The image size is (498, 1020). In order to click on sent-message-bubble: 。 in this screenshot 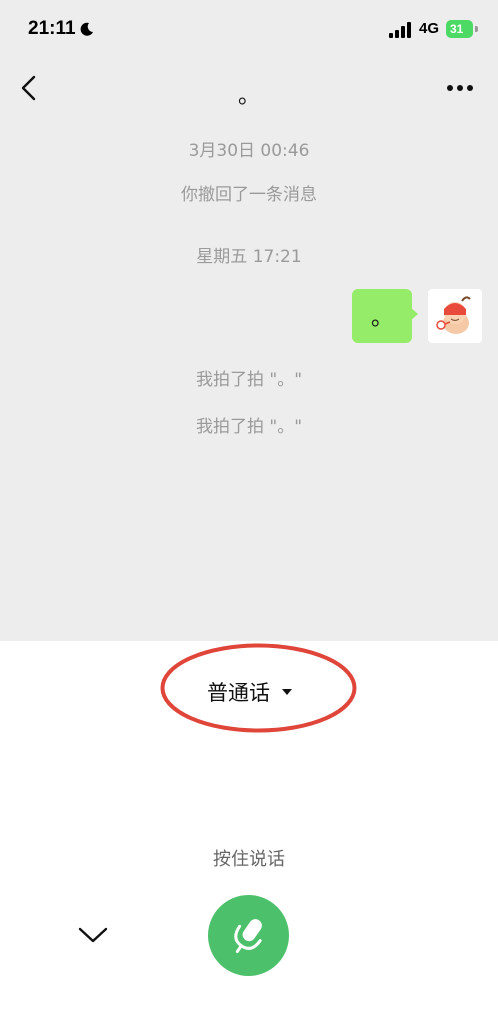, I will do `click(382, 316)`.